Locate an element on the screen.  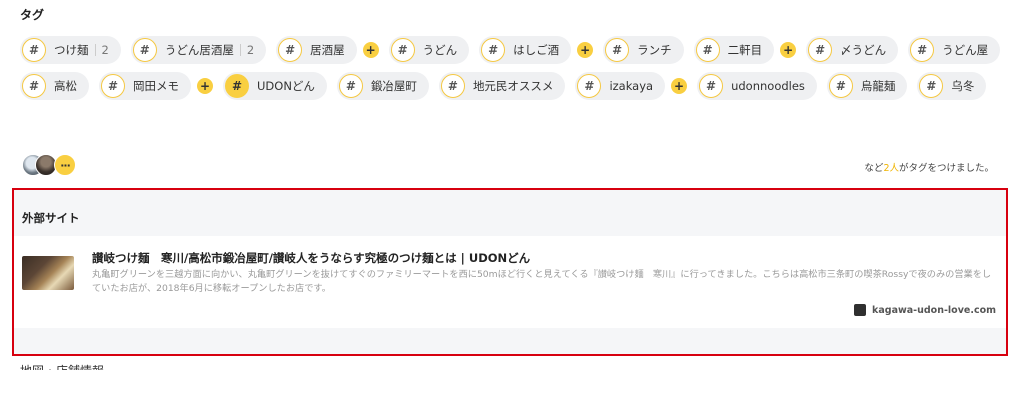
tag-chip: # 乌冬 is located at coordinates (952, 86).